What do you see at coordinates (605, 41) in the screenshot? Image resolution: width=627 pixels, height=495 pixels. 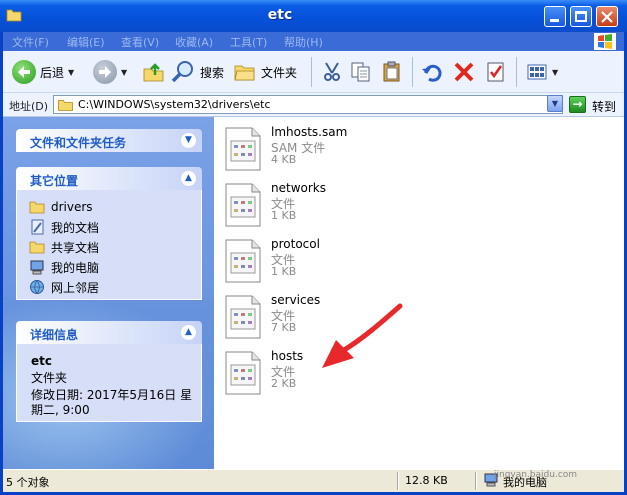 I see `windows-logo-icon` at bounding box center [605, 41].